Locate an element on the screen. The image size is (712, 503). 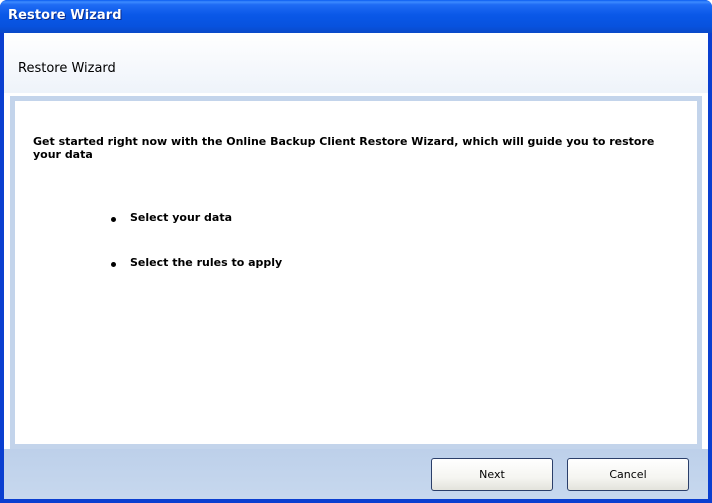
next-button: Next is located at coordinates (492, 474).